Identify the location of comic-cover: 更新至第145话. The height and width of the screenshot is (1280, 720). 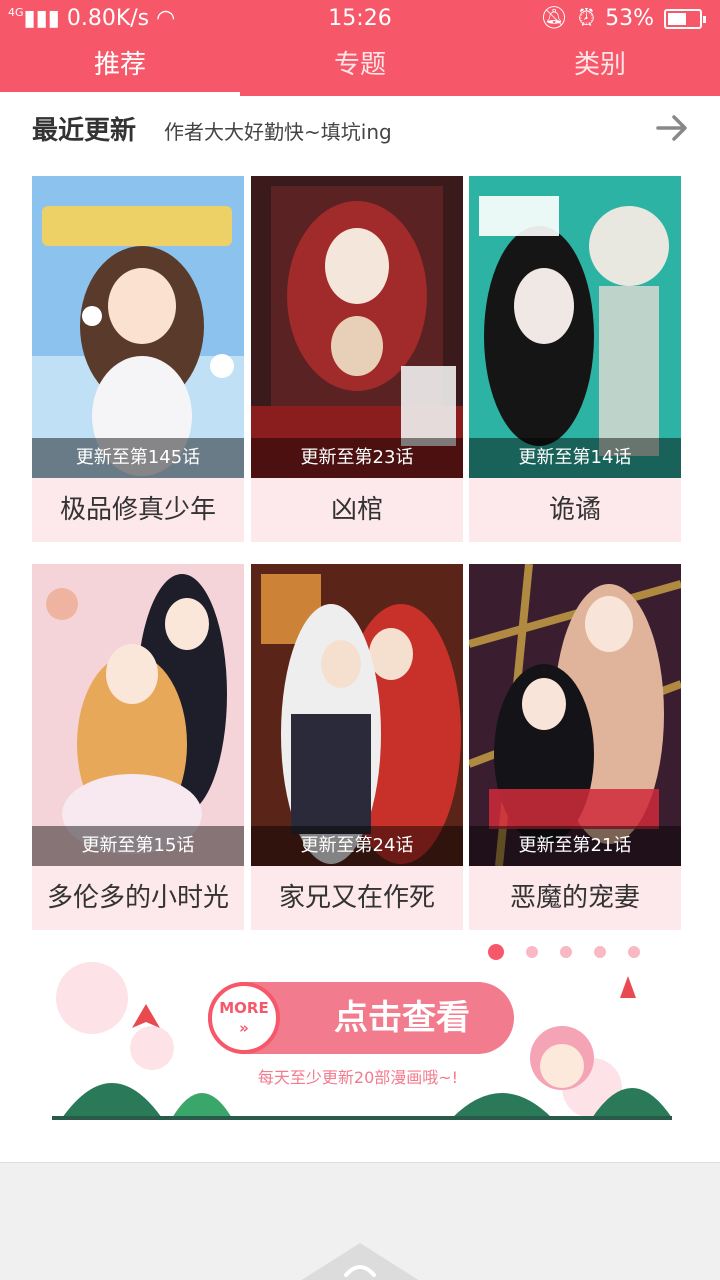
(138, 327).